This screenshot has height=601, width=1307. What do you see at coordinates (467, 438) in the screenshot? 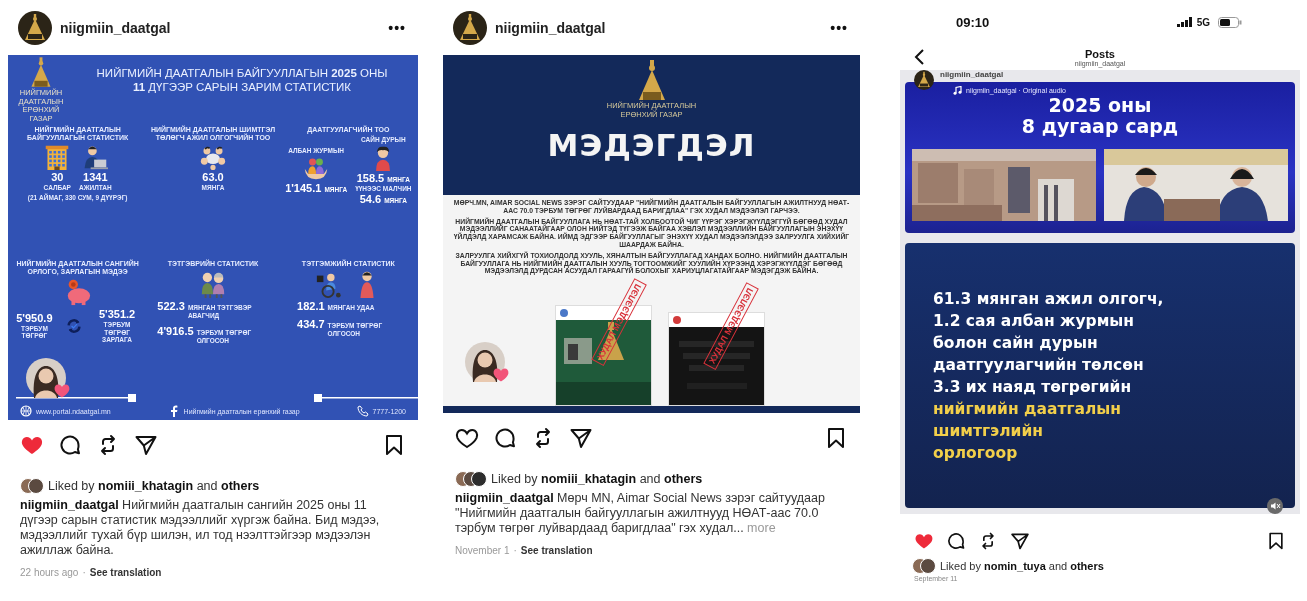
I see `like-button` at bounding box center [467, 438].